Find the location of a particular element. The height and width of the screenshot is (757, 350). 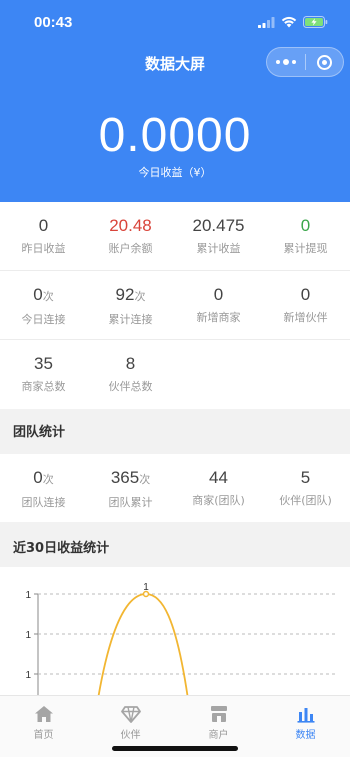

today-income-value: 0.0000 is located at coordinates (175, 135).